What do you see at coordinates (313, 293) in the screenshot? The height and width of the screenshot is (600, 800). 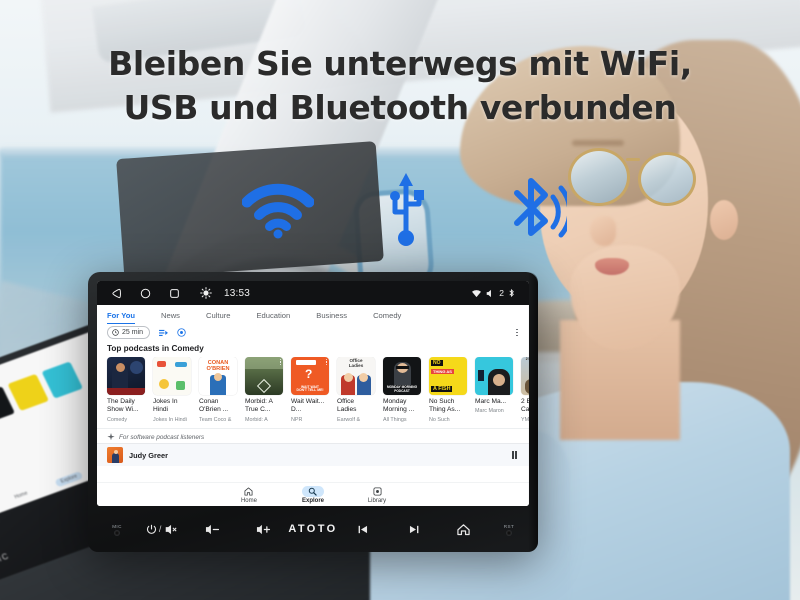 I see `android-status-bar: 13:53 2` at bounding box center [313, 293].